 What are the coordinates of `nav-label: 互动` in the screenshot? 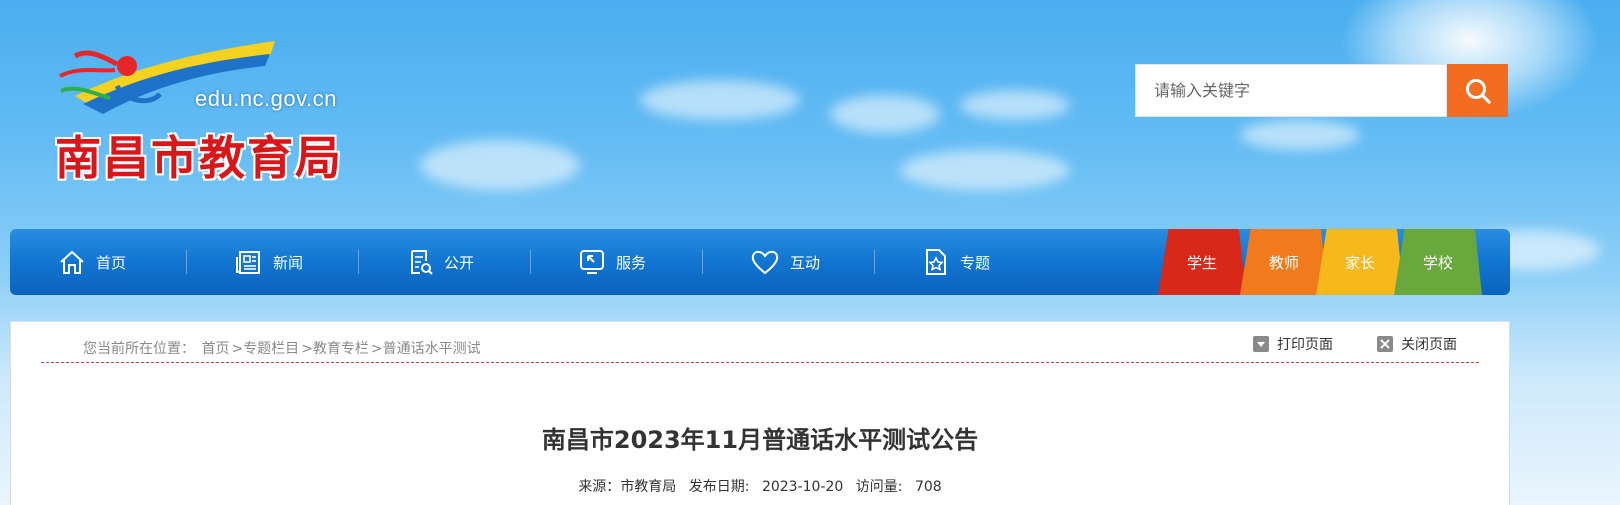 It's located at (805, 262).